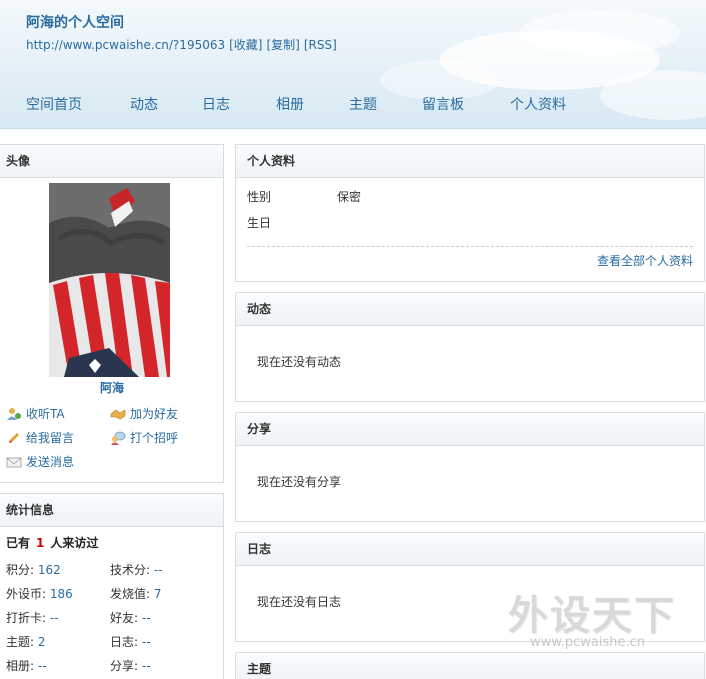  Describe the element at coordinates (26, 642) in the screenshot. I see `stat-topics: 主题: 2` at that location.